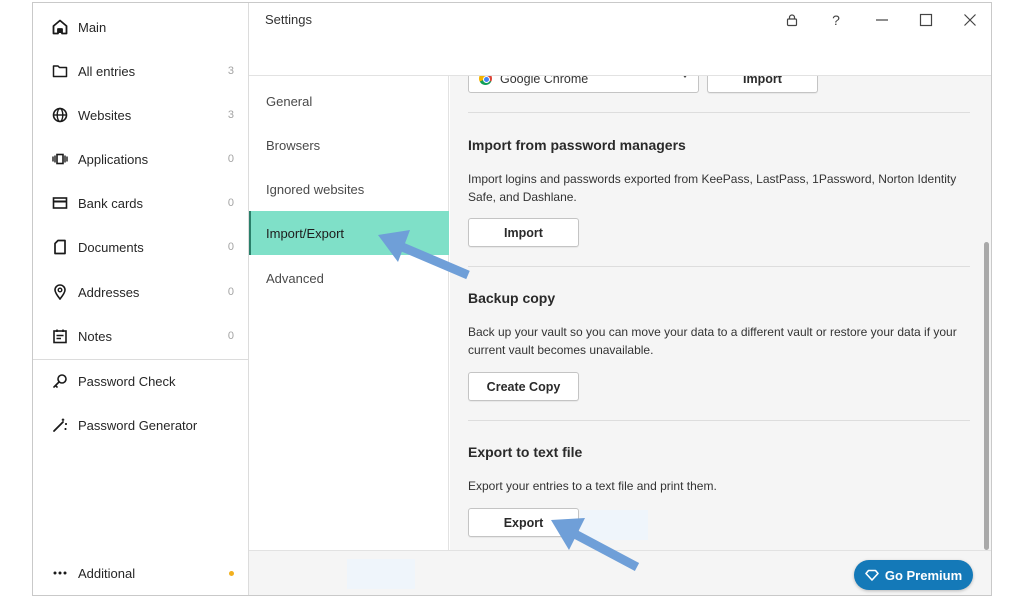 Image resolution: width=1024 pixels, height=597 pixels. I want to click on maximize-button, so click(926, 20).